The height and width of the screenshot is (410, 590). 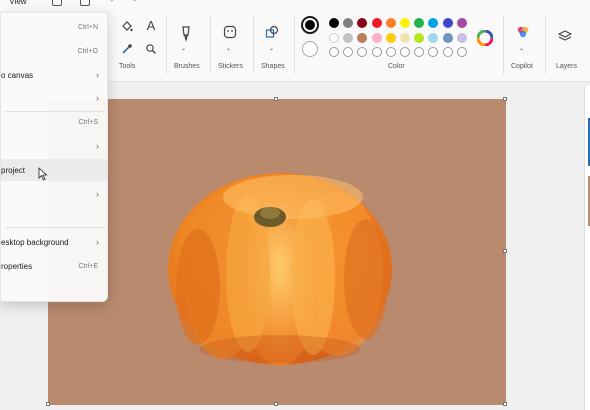 I want to click on text-tool-icon: A, so click(x=151, y=25).